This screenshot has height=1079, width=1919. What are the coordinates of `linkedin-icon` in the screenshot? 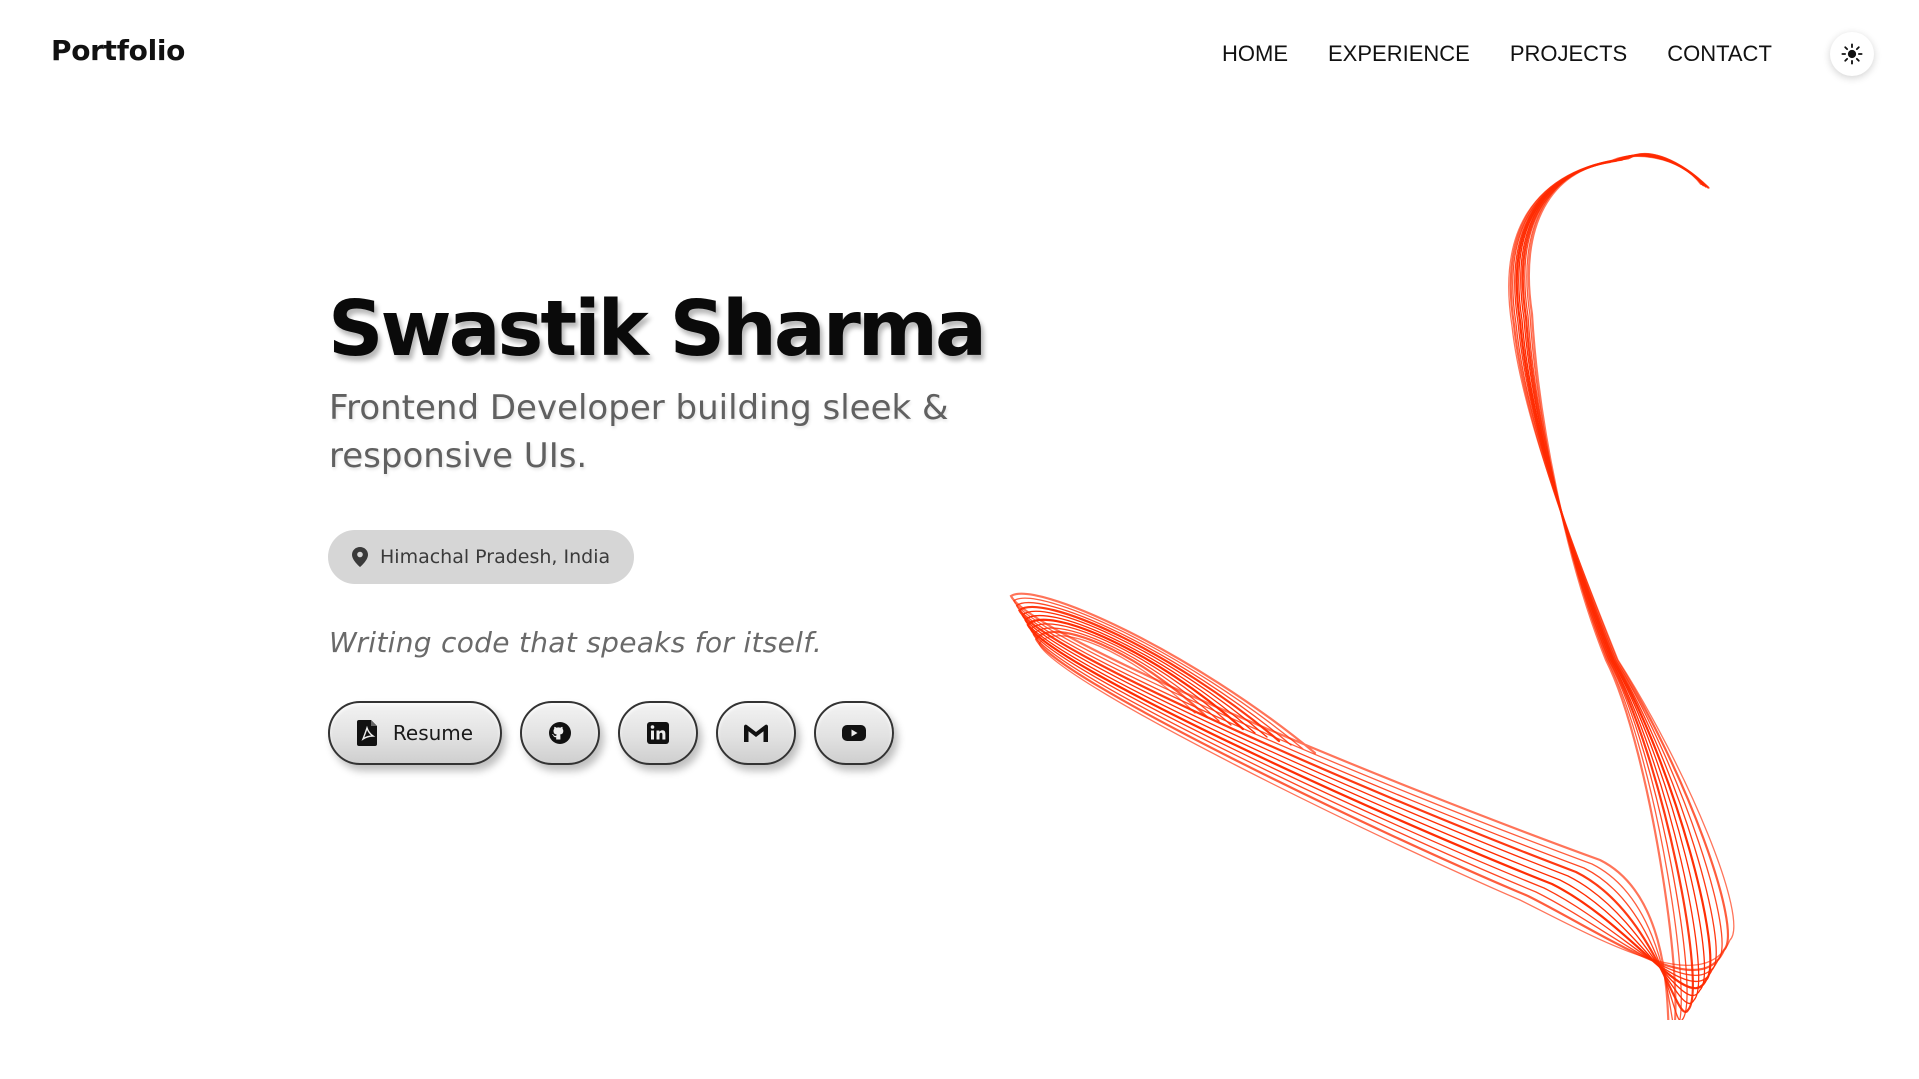 It's located at (658, 733).